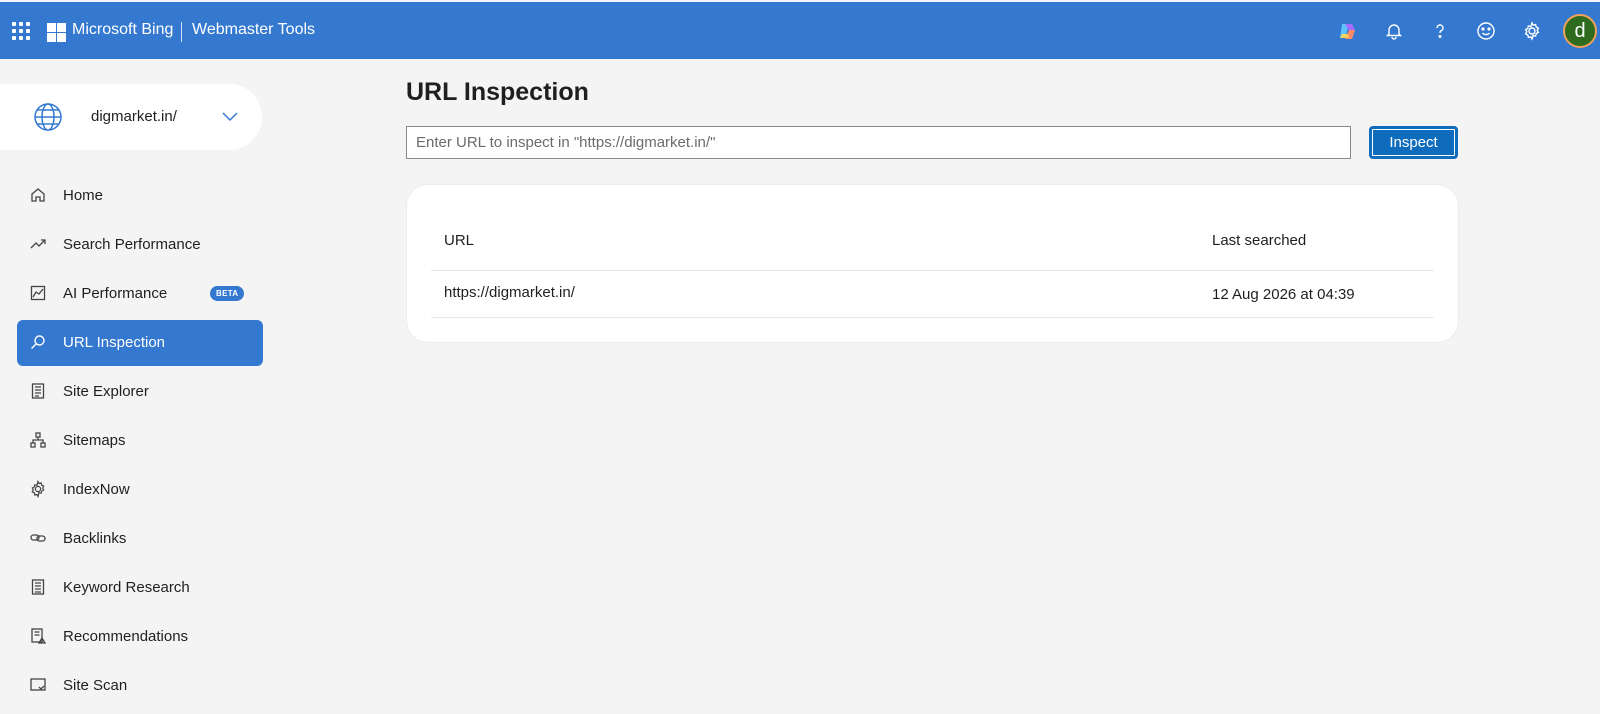  What do you see at coordinates (38, 293) in the screenshot?
I see `chart-icon` at bounding box center [38, 293].